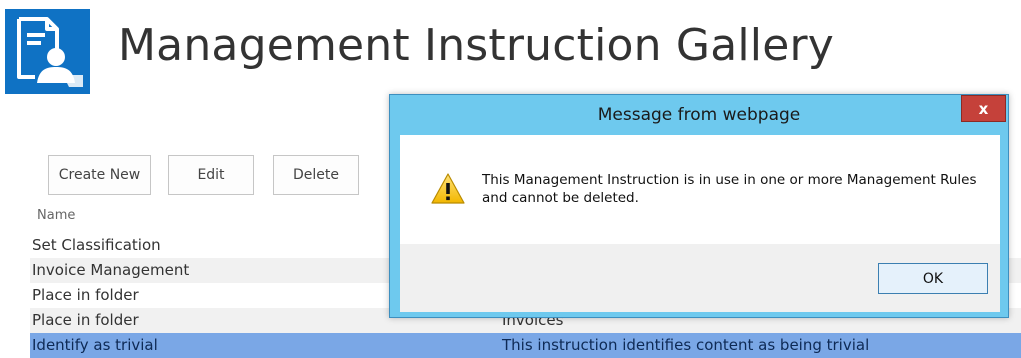  Describe the element at coordinates (476, 45) in the screenshot. I see `page-title: Management Instruction Gallery` at that location.